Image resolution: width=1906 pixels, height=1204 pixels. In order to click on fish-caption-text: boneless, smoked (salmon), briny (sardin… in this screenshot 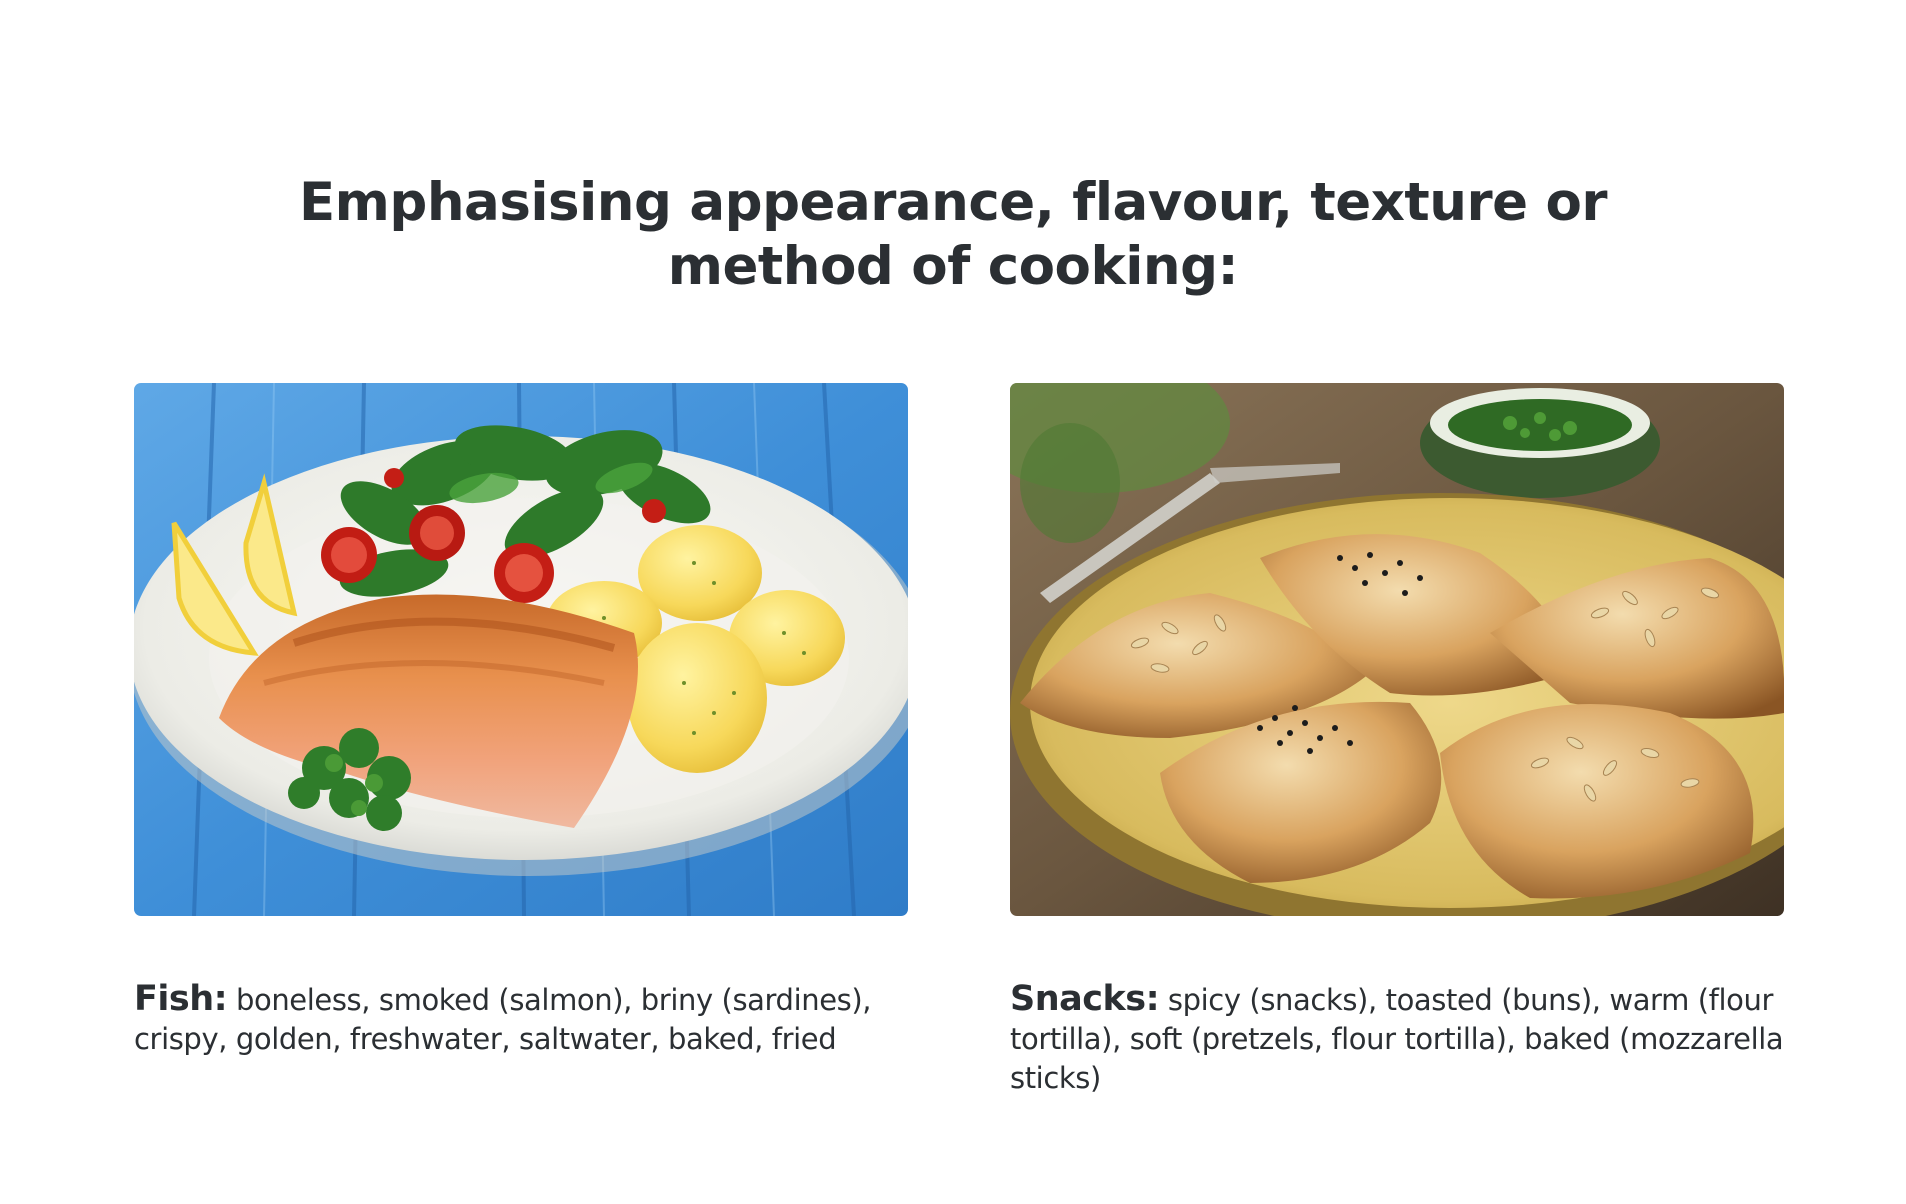, I will do `click(503, 1019)`.